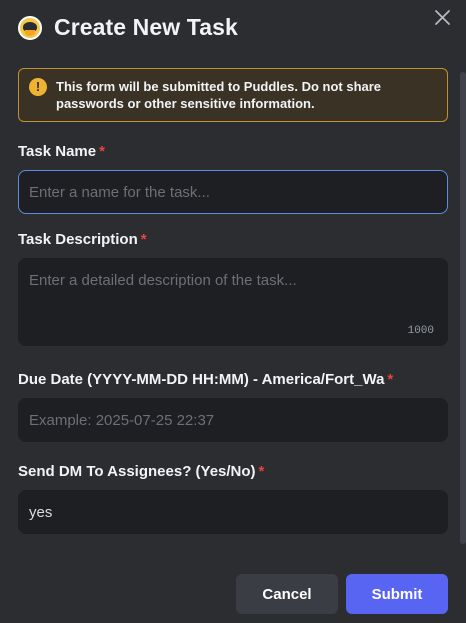 The image size is (466, 623). What do you see at coordinates (233, 302) in the screenshot?
I see `task-description-textarea` at bounding box center [233, 302].